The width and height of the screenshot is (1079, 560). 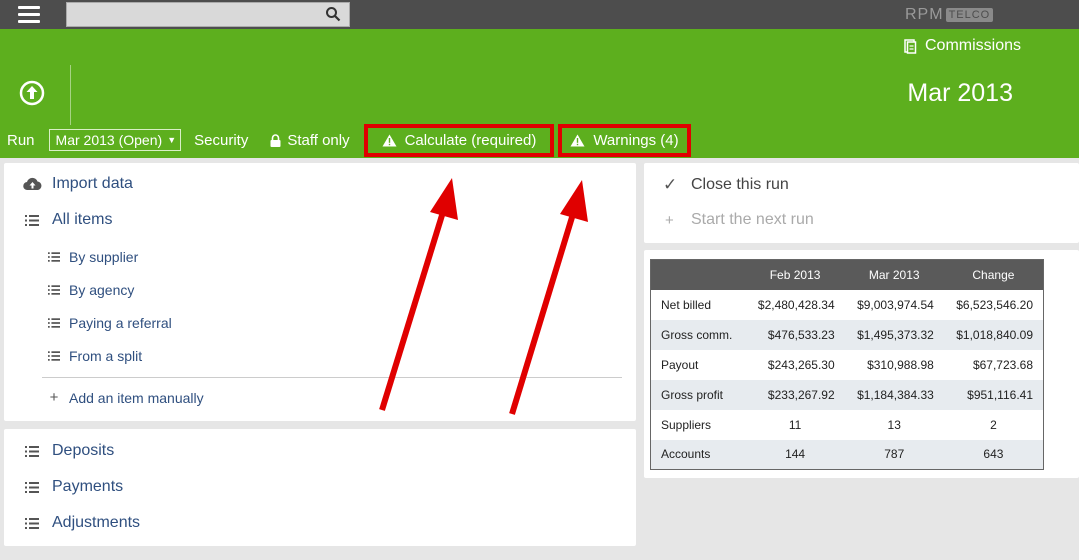 What do you see at coordinates (795, 454) in the screenshot?
I see `table-cell: 144` at bounding box center [795, 454].